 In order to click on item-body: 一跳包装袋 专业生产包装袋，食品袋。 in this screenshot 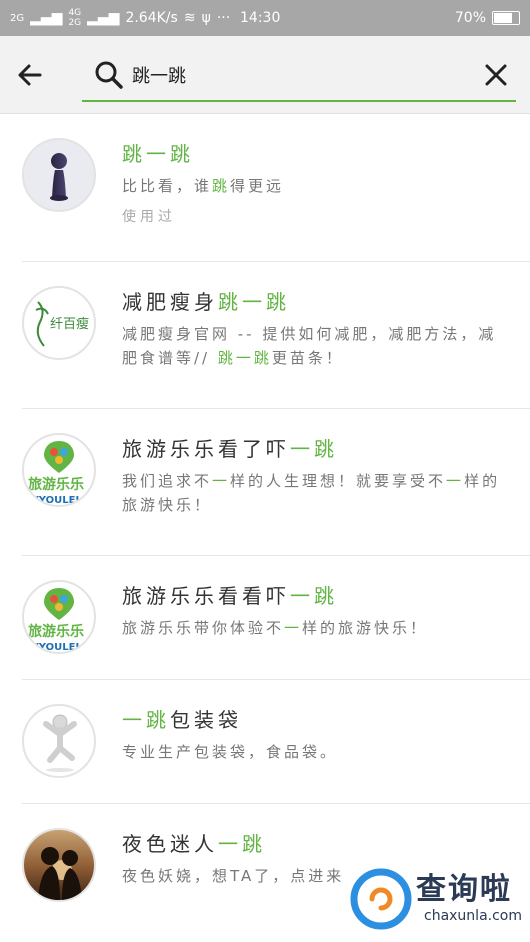, I will do `click(312, 754)`.